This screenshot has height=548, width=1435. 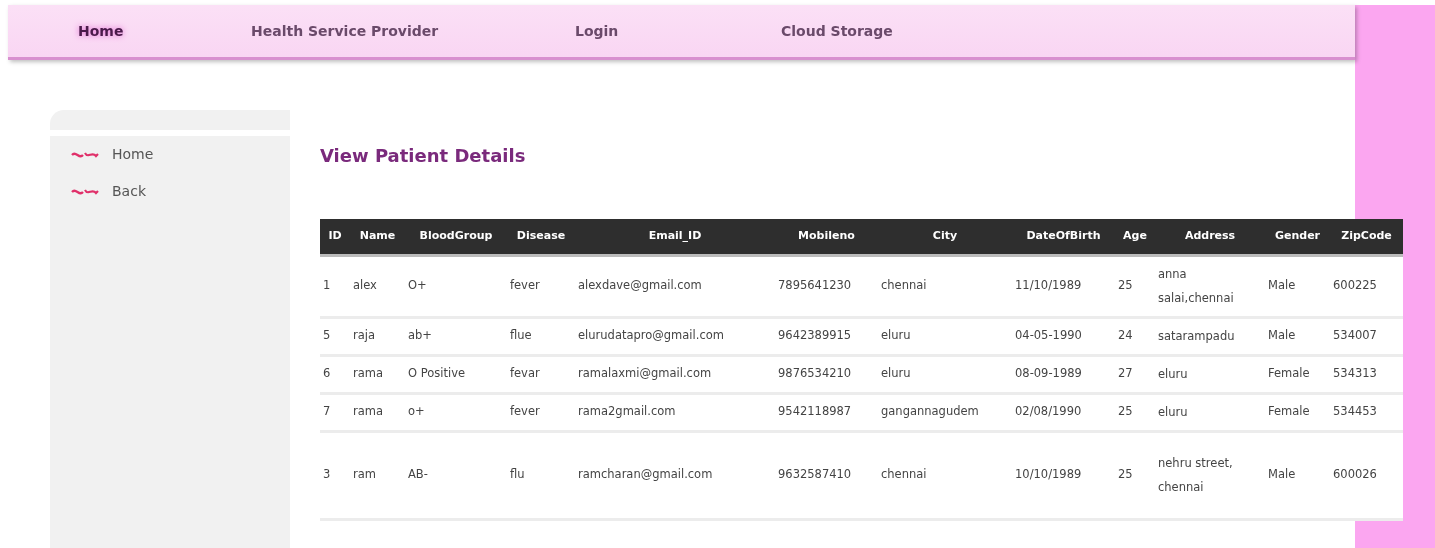 What do you see at coordinates (826, 374) in the screenshot?
I see `table-cell: 9876534210` at bounding box center [826, 374].